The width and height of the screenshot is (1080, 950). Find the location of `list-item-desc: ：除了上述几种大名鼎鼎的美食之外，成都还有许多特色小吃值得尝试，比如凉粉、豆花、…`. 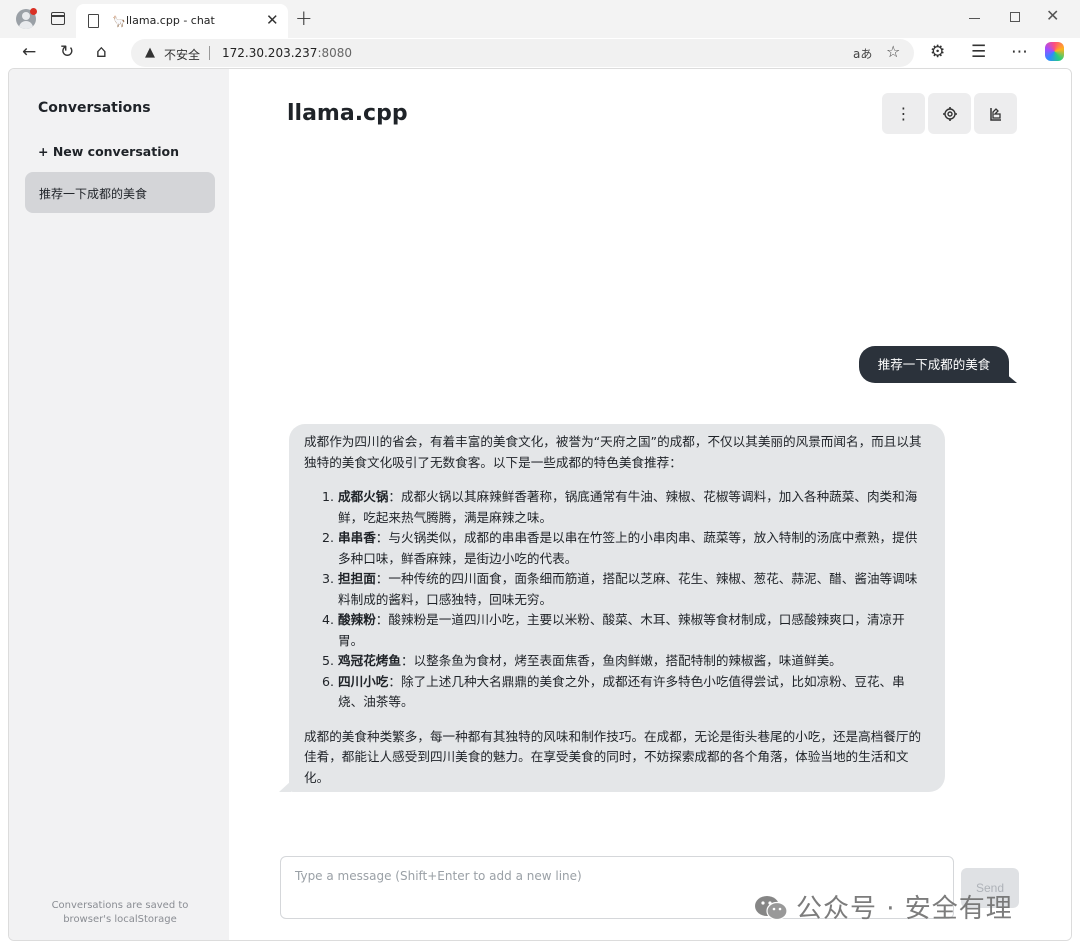

list-item-desc: ：除了上述几种大名鼎鼎的美食之外，成都还有许多特色小吃值得尝试，比如凉粉、豆花、… is located at coordinates (621, 691).